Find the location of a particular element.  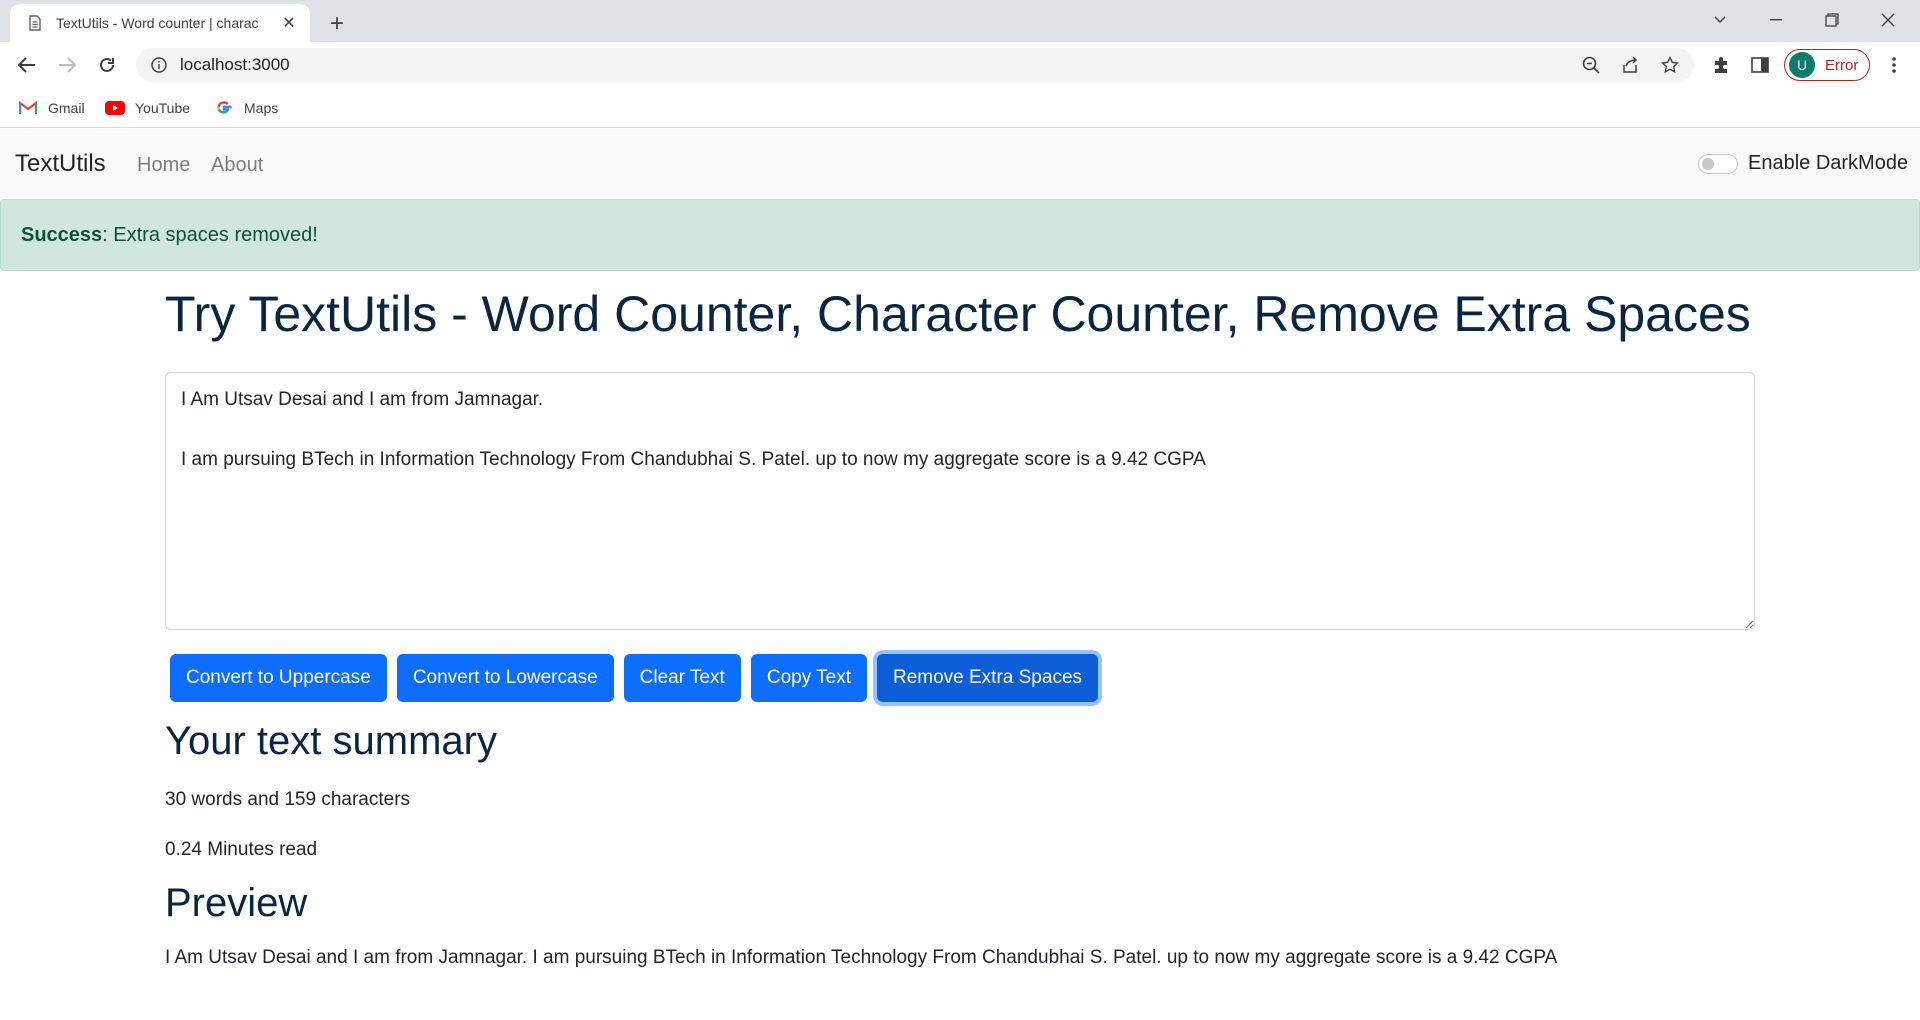

toggle-knob is located at coordinates (1708, 164).